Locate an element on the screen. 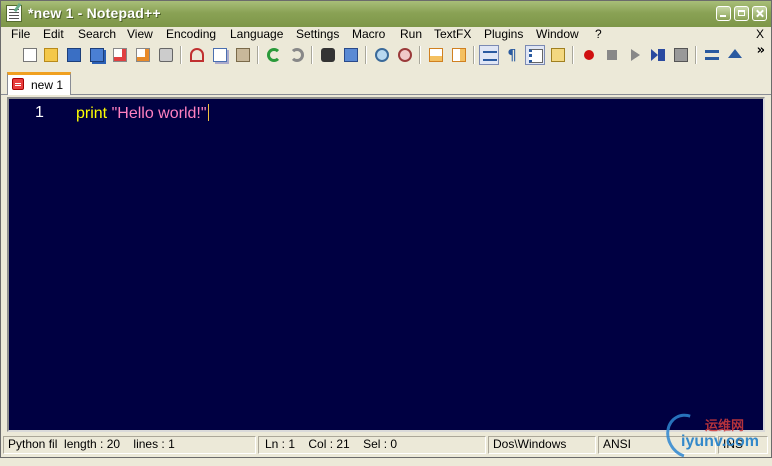  print-button is located at coordinates (166, 55).